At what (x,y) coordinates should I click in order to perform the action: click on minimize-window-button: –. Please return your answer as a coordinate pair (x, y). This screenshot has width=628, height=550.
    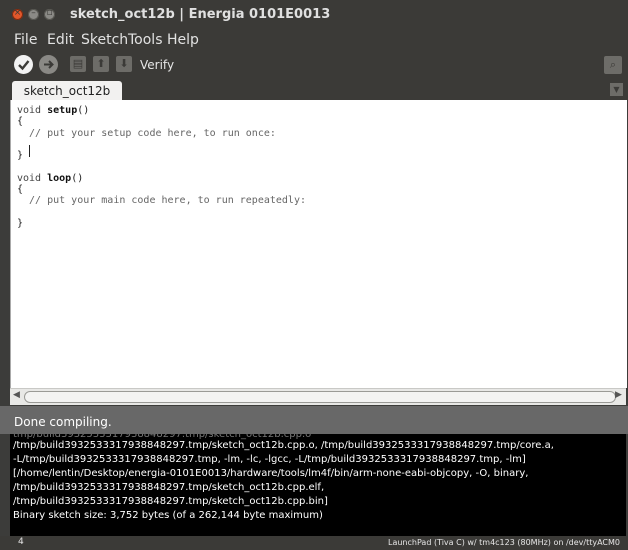
    Looking at the image, I should click on (33, 14).